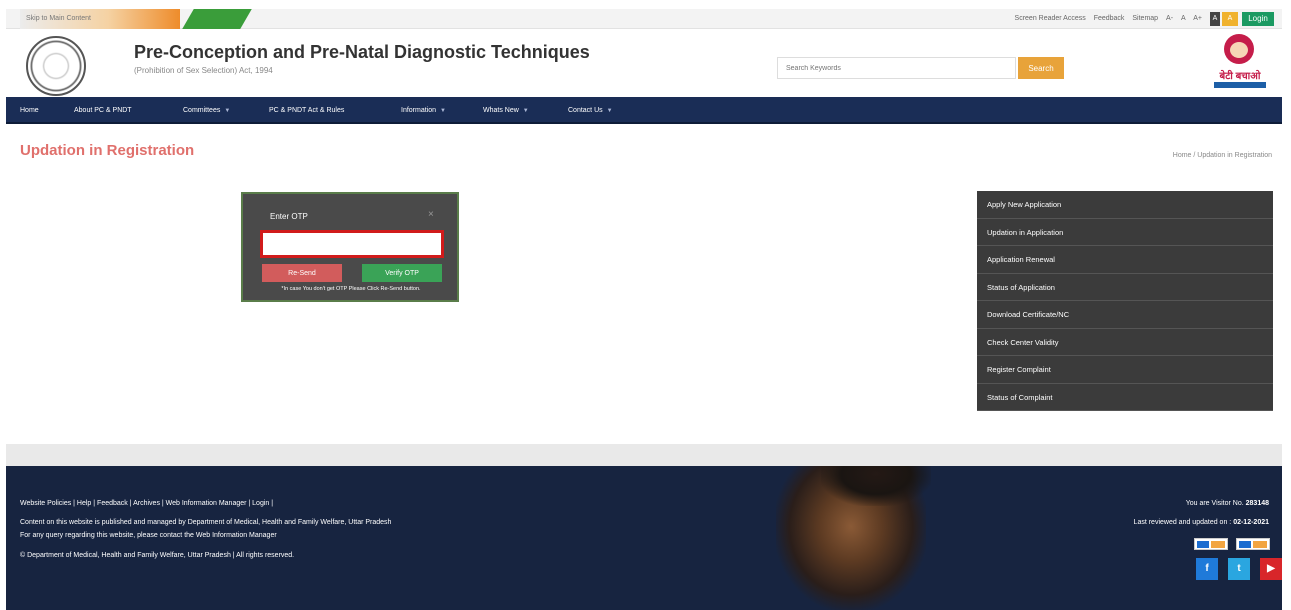 The height and width of the screenshot is (610, 1291). What do you see at coordinates (56, 66) in the screenshot?
I see `up-government-emblem-logo` at bounding box center [56, 66].